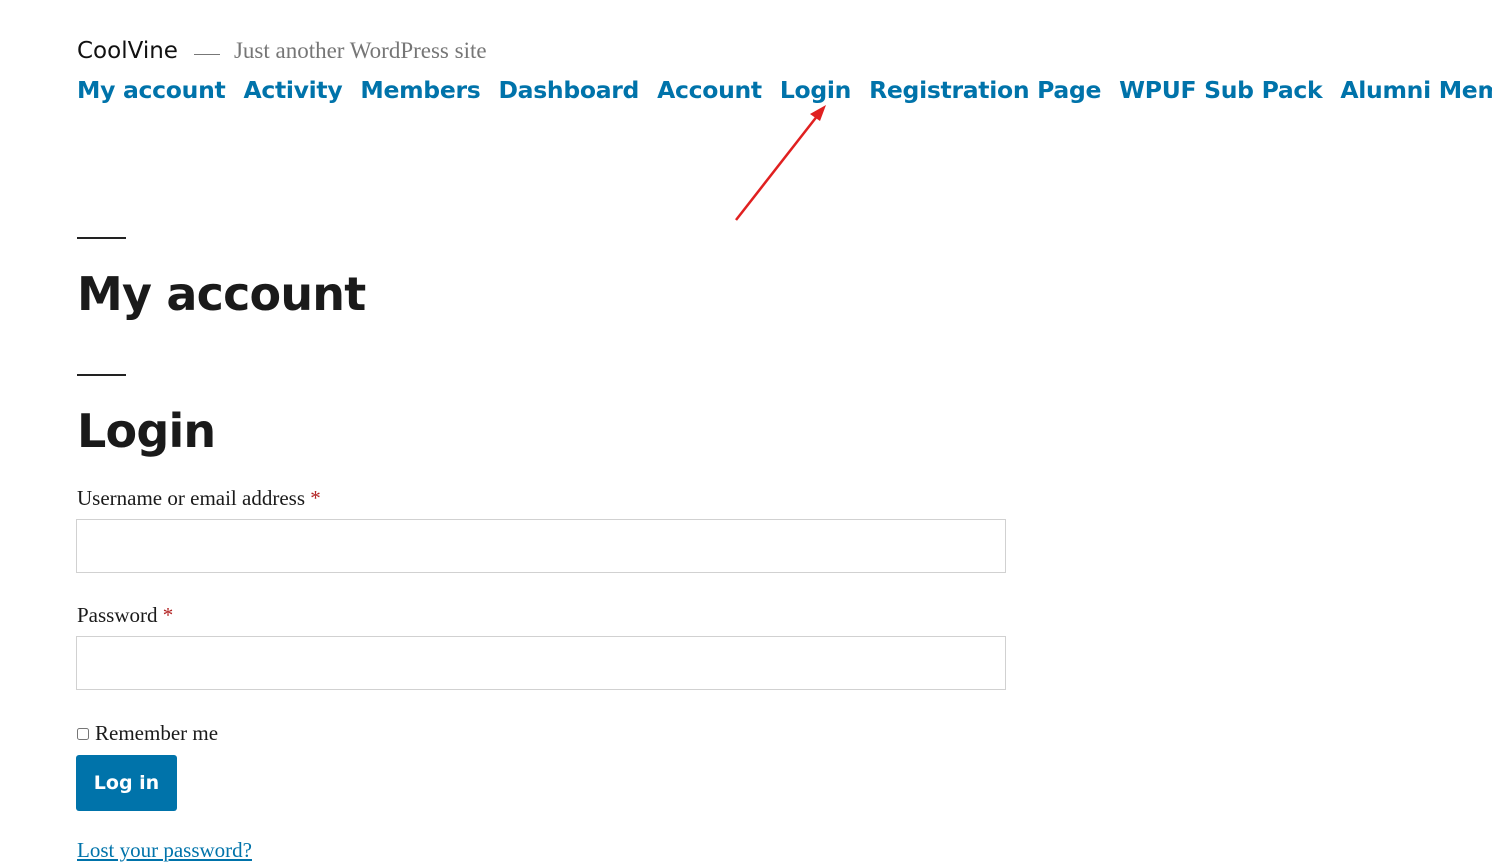 The width and height of the screenshot is (1492, 863). Describe the element at coordinates (146, 431) in the screenshot. I see `login-heading: Login` at that location.